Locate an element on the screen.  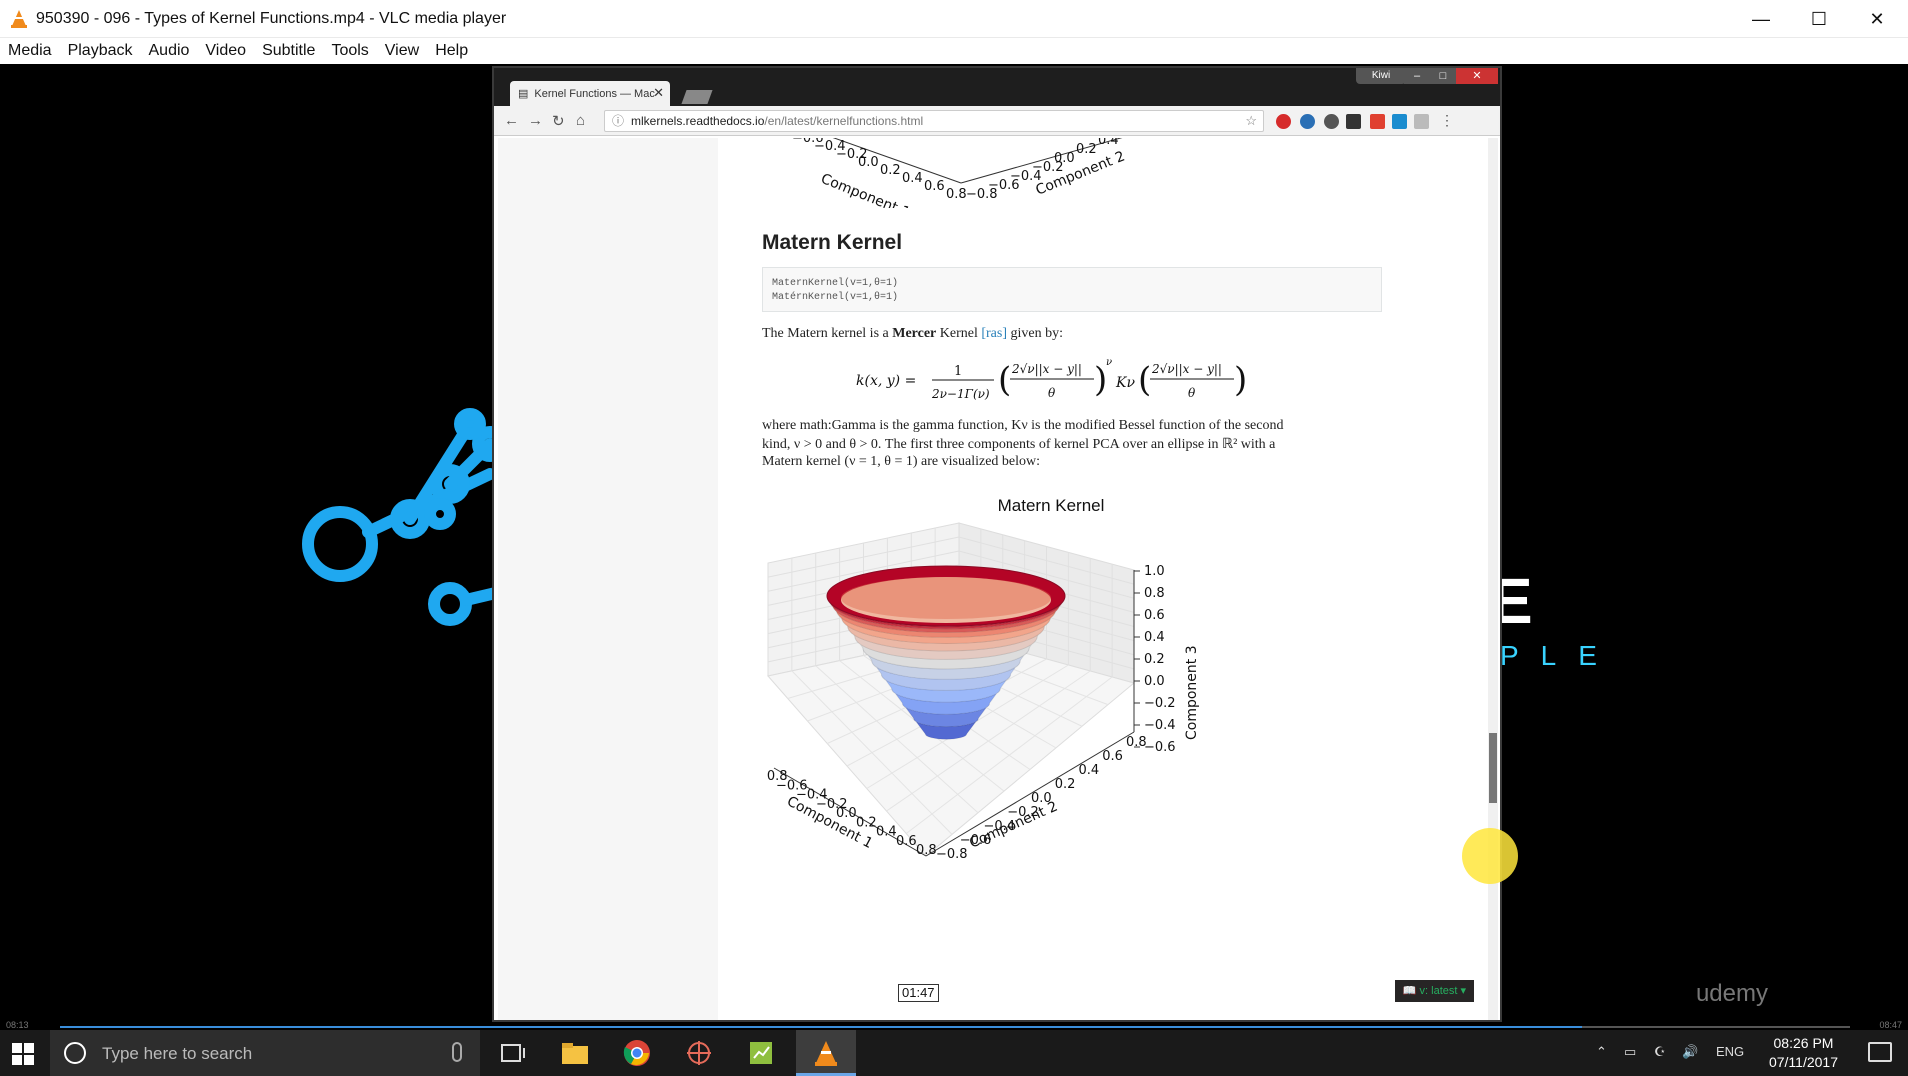
maximize-button: ☐ is located at coordinates (1819, 19).